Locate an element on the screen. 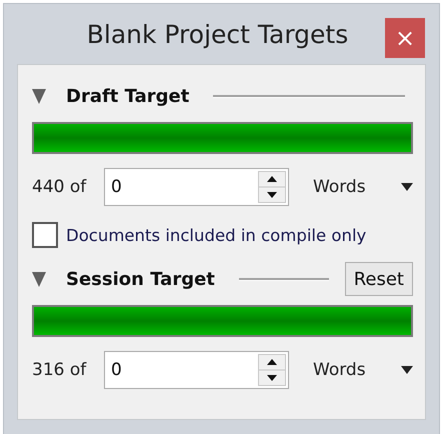 The height and width of the screenshot is (434, 446). close-button: × is located at coordinates (405, 38).